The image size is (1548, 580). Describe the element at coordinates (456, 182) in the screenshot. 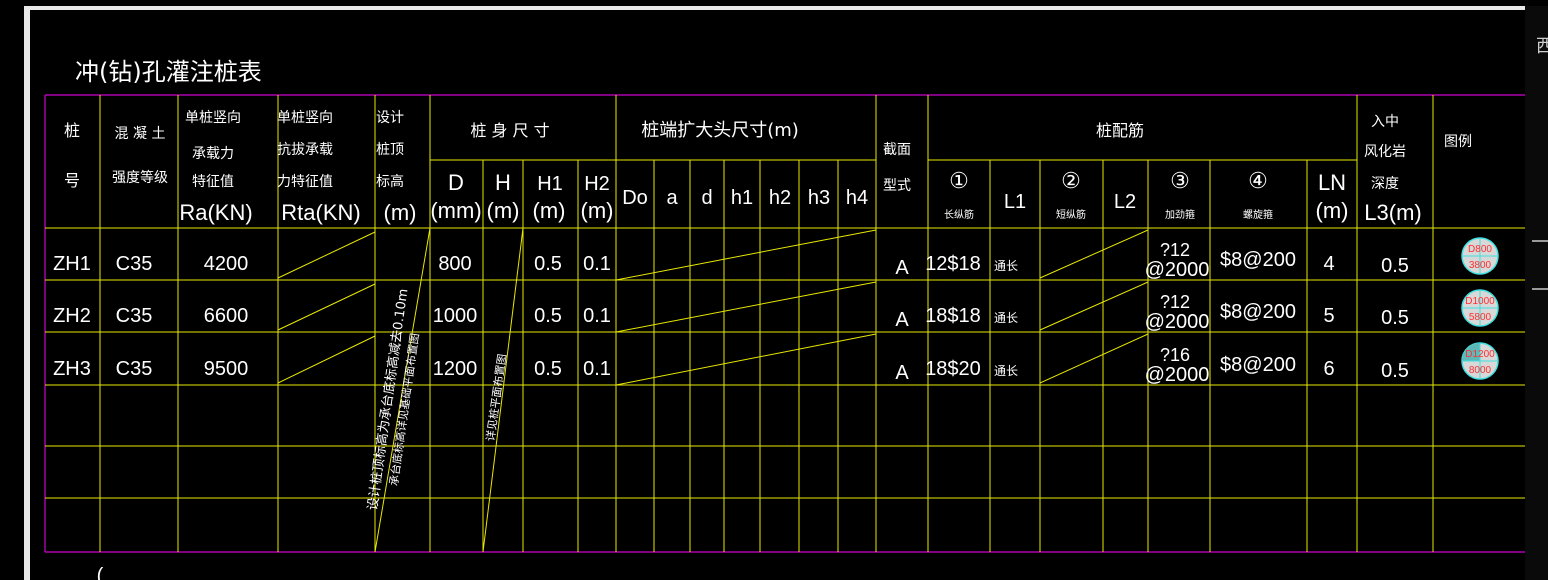

I see `header-d: D` at that location.